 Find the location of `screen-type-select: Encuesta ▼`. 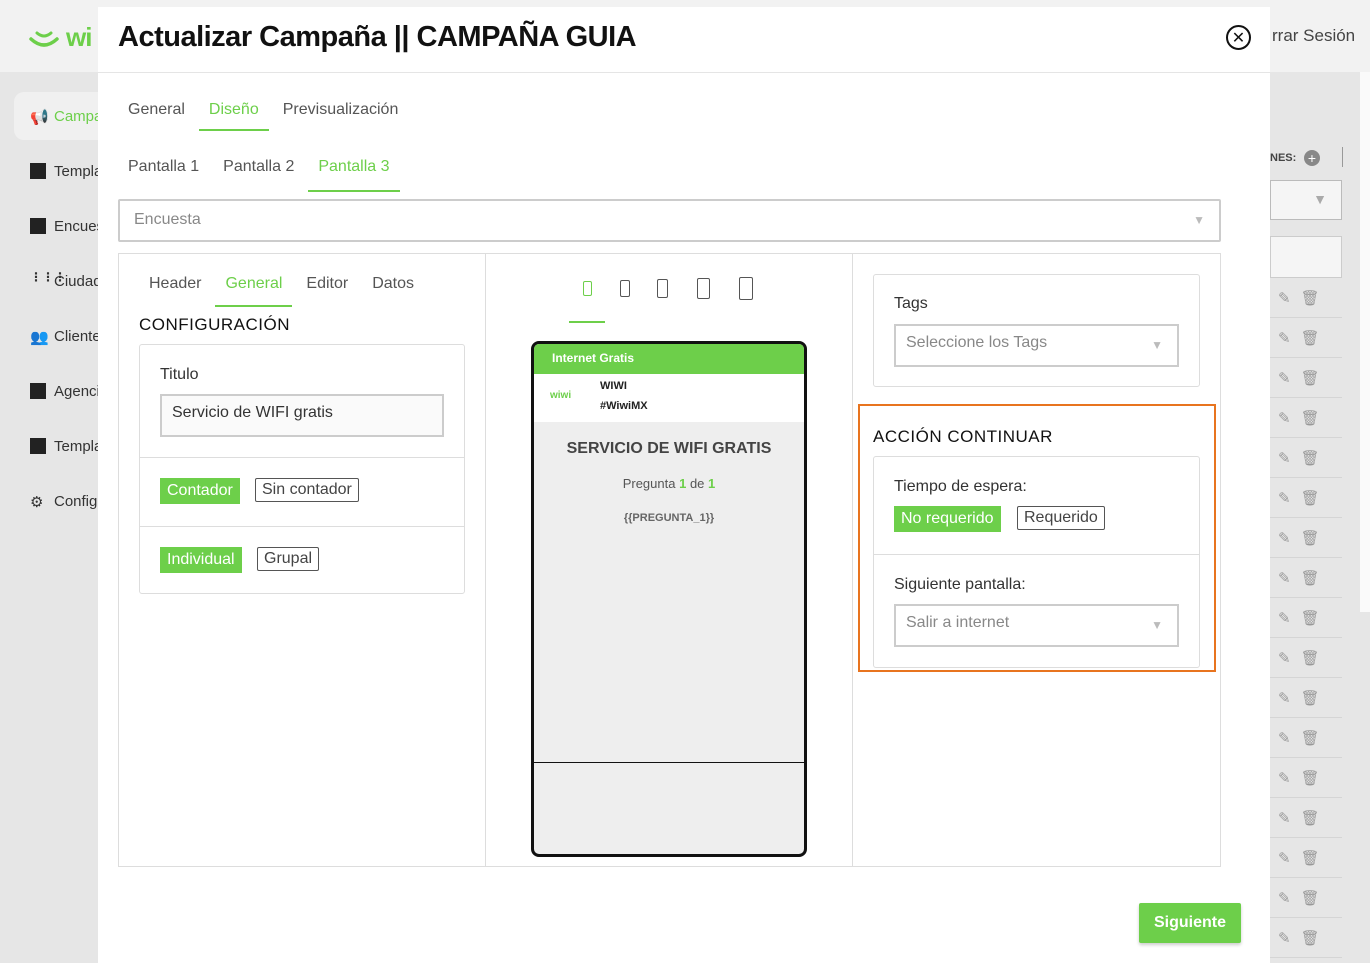

screen-type-select: Encuesta ▼ is located at coordinates (669, 220).